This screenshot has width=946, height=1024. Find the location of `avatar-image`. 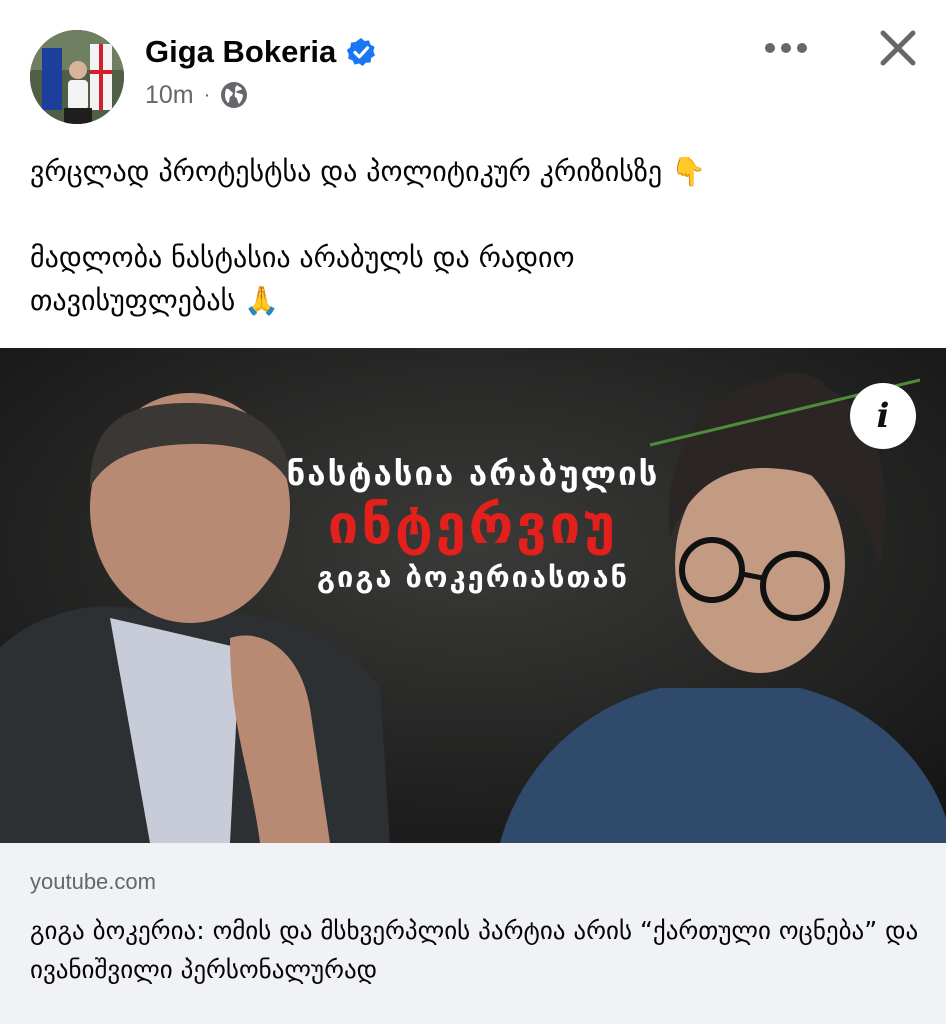

avatar-image is located at coordinates (77, 77).